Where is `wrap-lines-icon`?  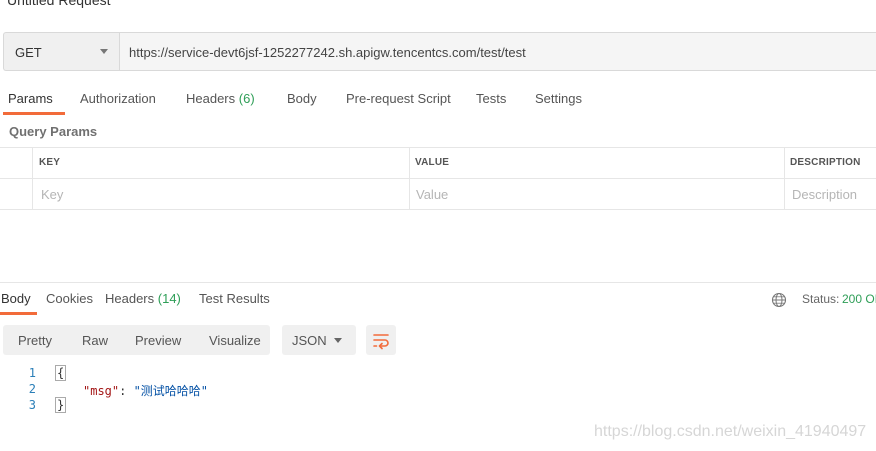 wrap-lines-icon is located at coordinates (381, 342).